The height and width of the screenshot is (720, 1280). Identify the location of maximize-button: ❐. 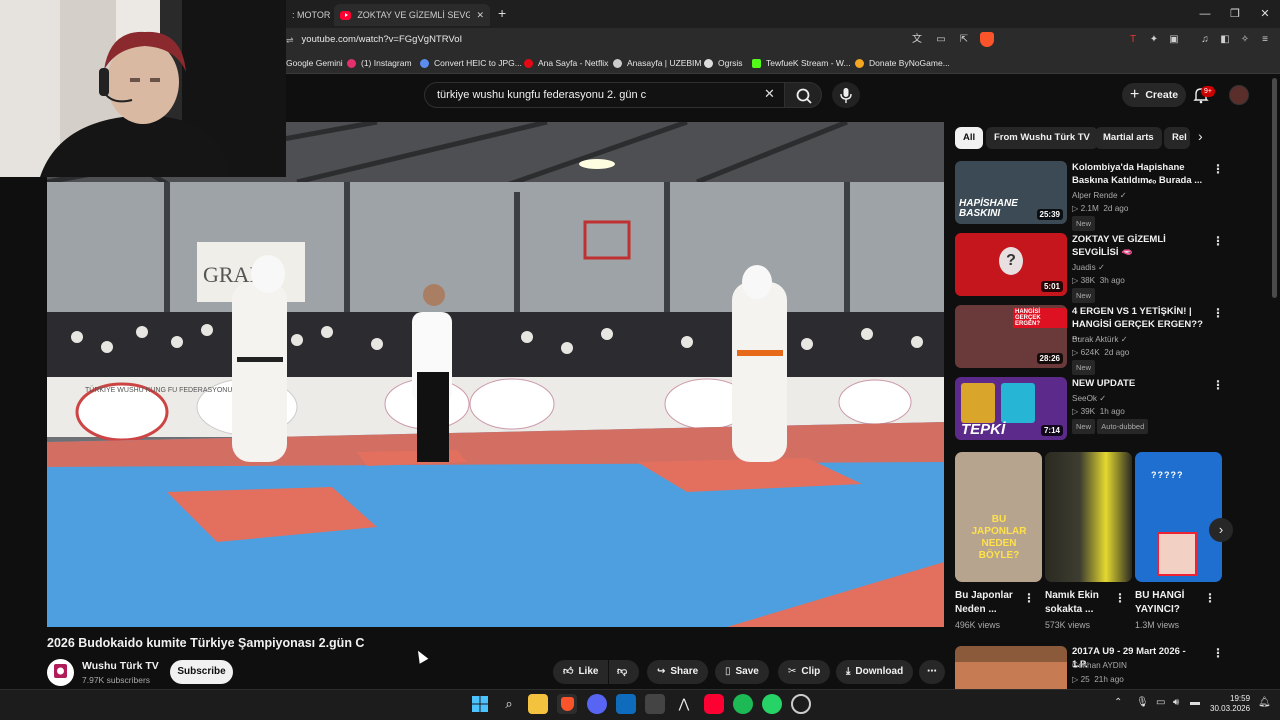
(1235, 14).